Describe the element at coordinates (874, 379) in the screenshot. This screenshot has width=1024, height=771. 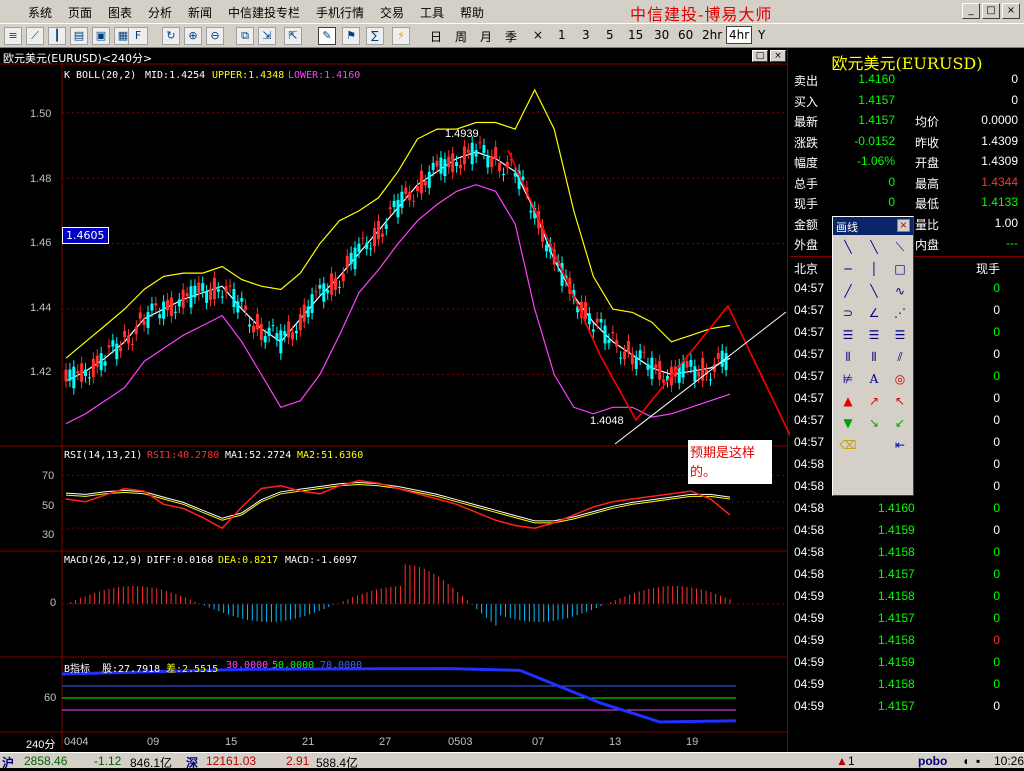
I see `text-tool-icon: A` at that location.